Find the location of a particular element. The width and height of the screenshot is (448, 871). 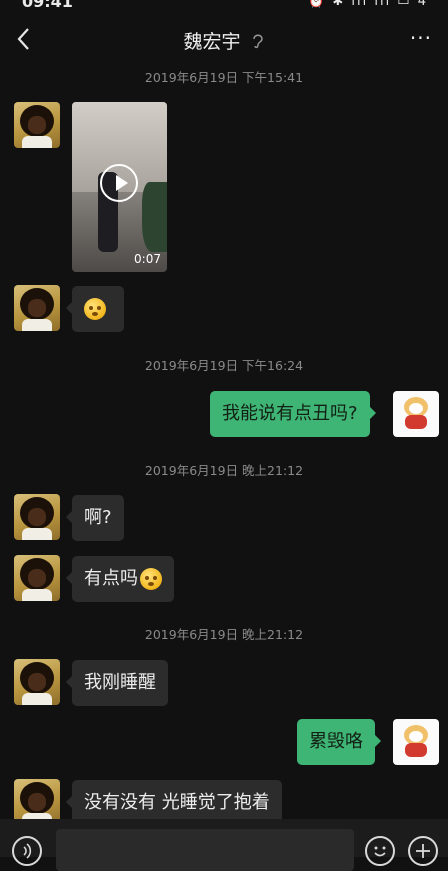

message-bubble-received: 啊? is located at coordinates (95, 518).